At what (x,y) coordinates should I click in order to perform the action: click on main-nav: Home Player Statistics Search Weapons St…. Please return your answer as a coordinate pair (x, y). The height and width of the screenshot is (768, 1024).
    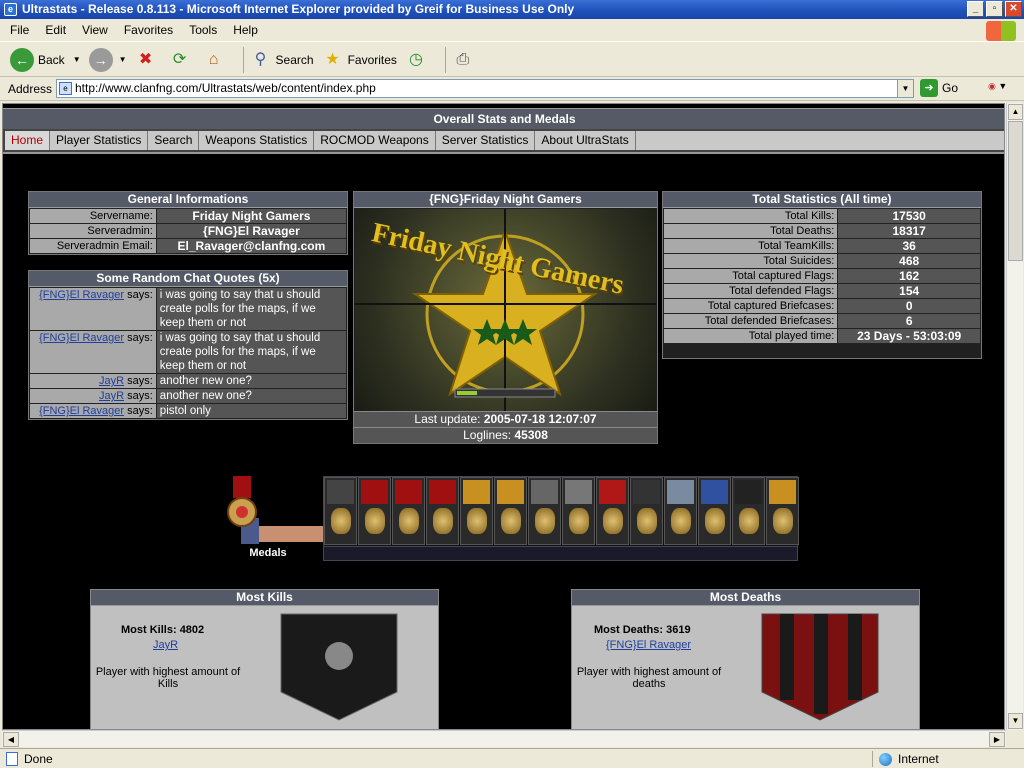
    Looking at the image, I should click on (503, 141).